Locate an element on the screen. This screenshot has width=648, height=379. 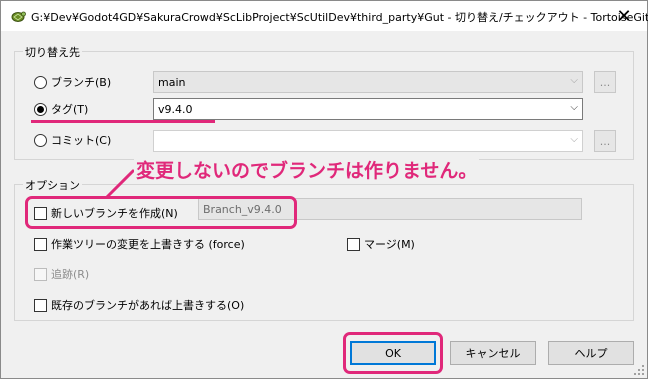
overwrite-branch-checkbox: 既存のブランチがあれば上書きする(O) is located at coordinates (139, 305).